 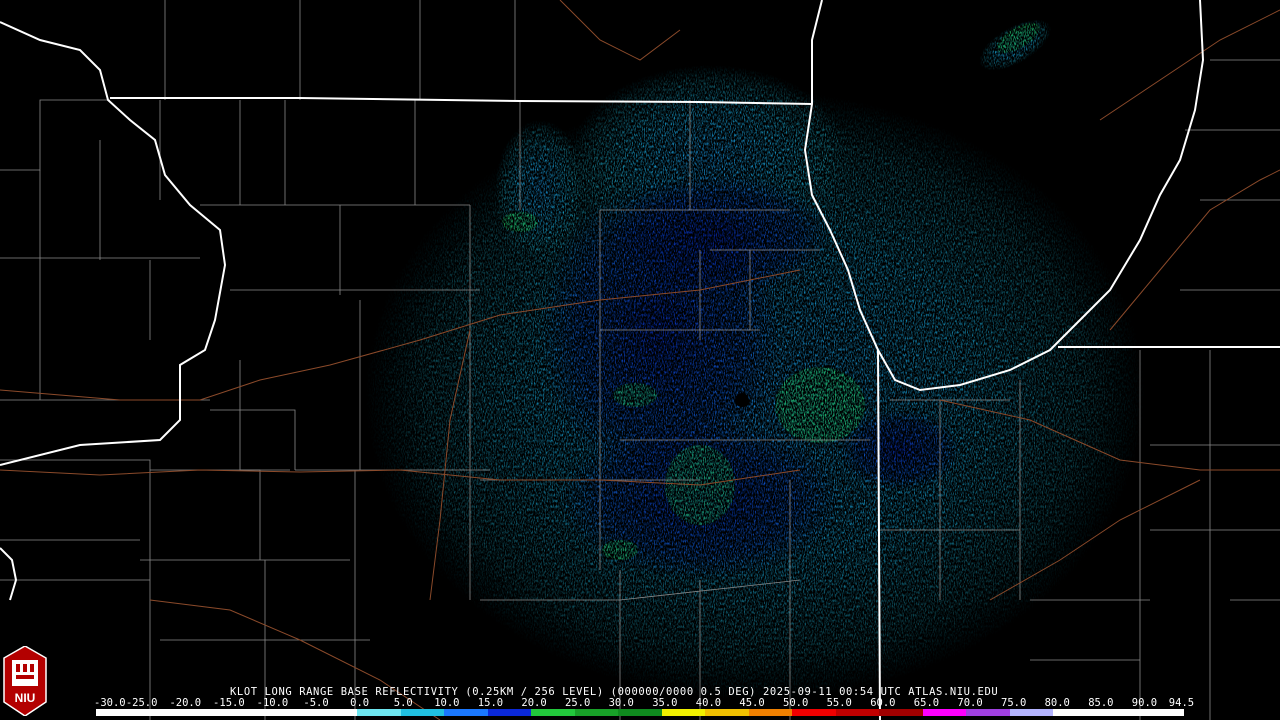 I want to click on scale-label: 0.0, so click(x=360, y=703).